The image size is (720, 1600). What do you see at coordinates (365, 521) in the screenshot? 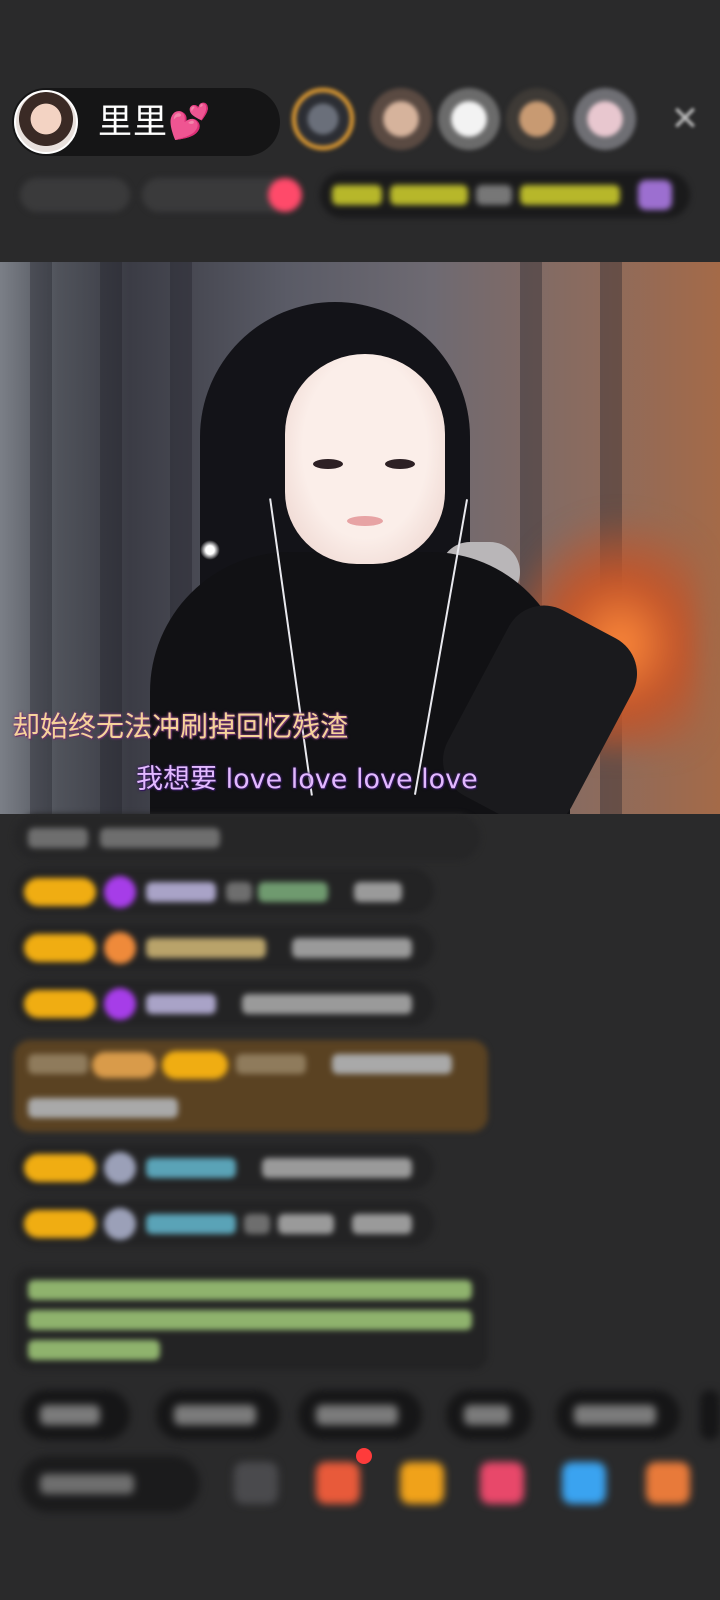
I see `lips` at bounding box center [365, 521].